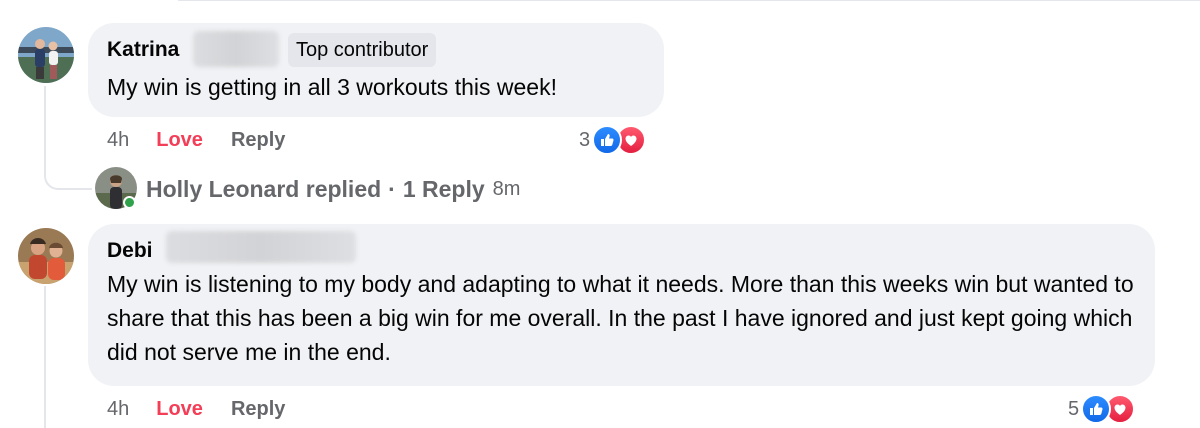 This screenshot has height=428, width=1200. Describe the element at coordinates (1074, 408) in the screenshot. I see `reaction-count: 5` at that location.